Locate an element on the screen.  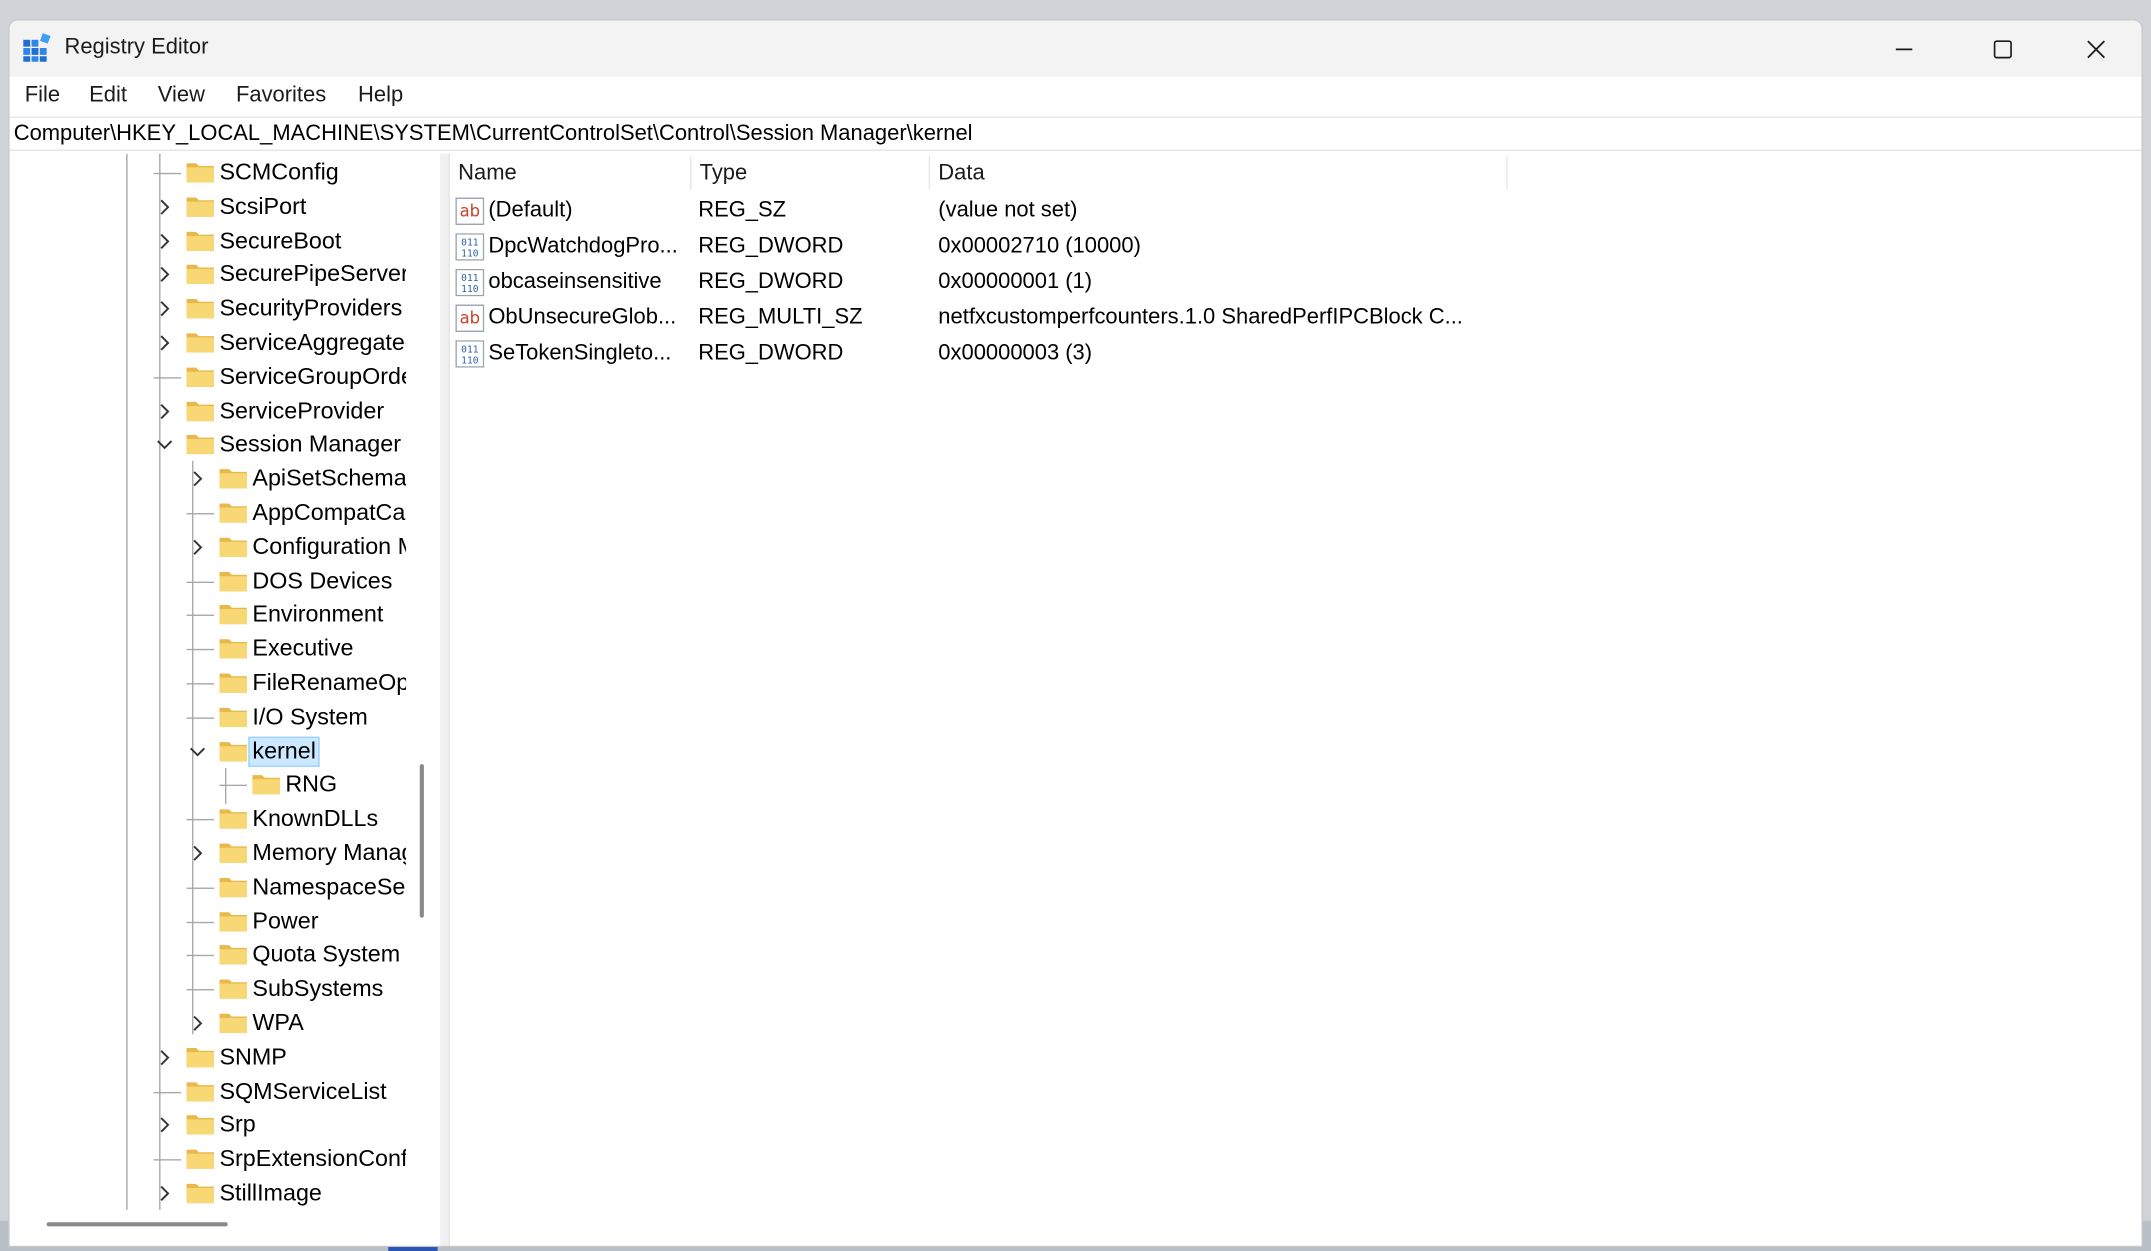
tree-node: SCMConfig is located at coordinates (208, 172).